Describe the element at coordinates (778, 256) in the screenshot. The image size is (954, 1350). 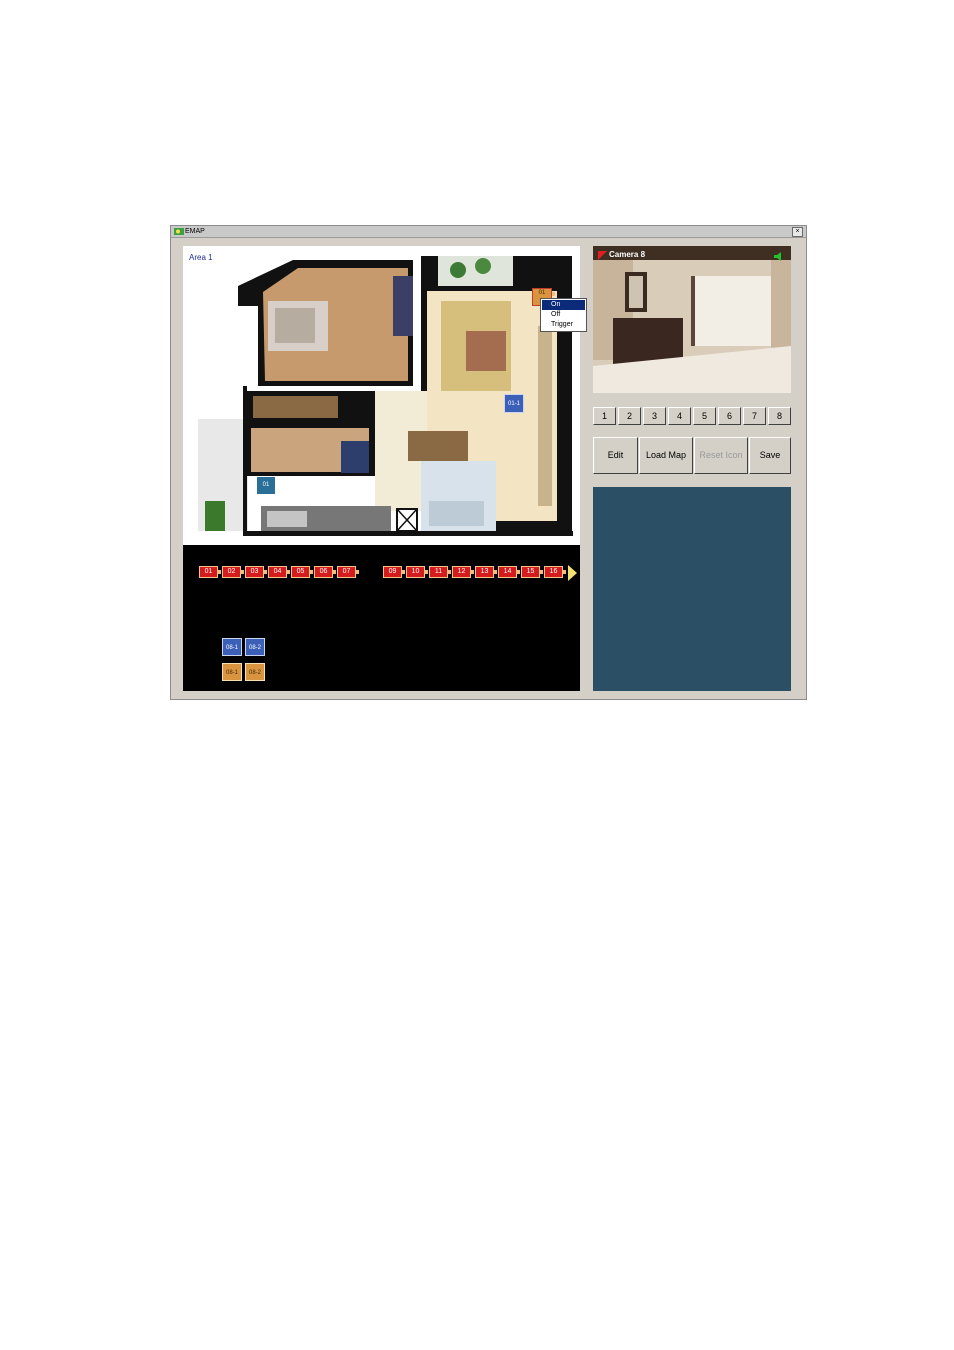
I see `audio-speaker-icon` at that location.